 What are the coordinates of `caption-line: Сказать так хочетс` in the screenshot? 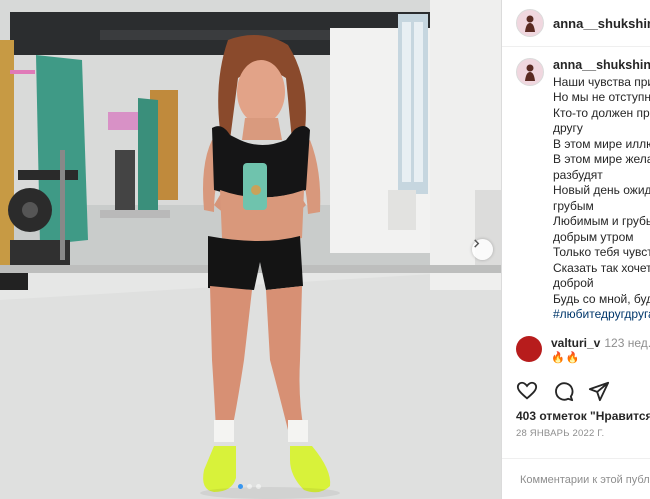 It's located at (601, 267).